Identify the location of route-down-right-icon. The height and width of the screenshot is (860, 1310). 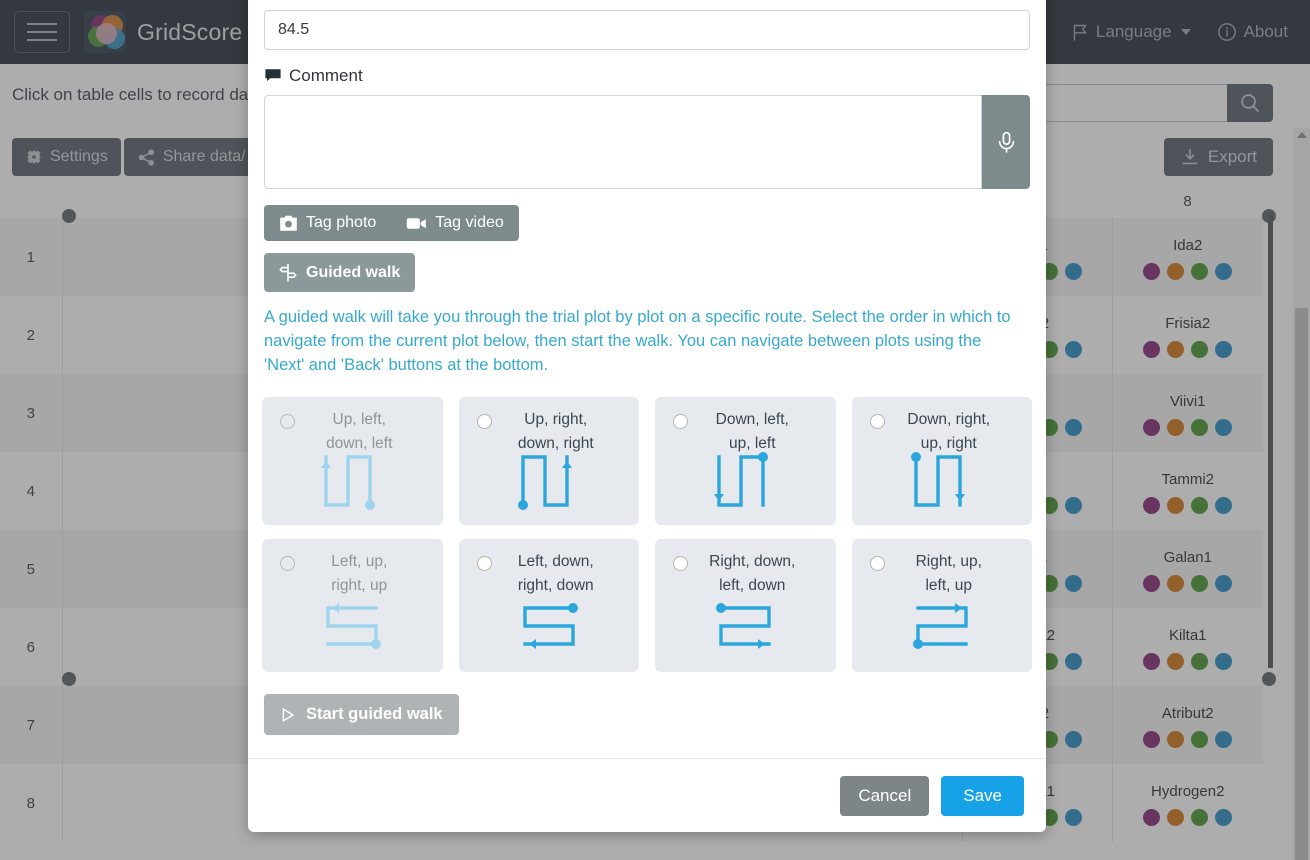
(942, 480).